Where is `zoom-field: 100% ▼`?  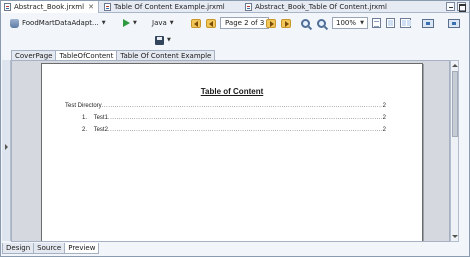 zoom-field: 100% ▼ is located at coordinates (350, 23).